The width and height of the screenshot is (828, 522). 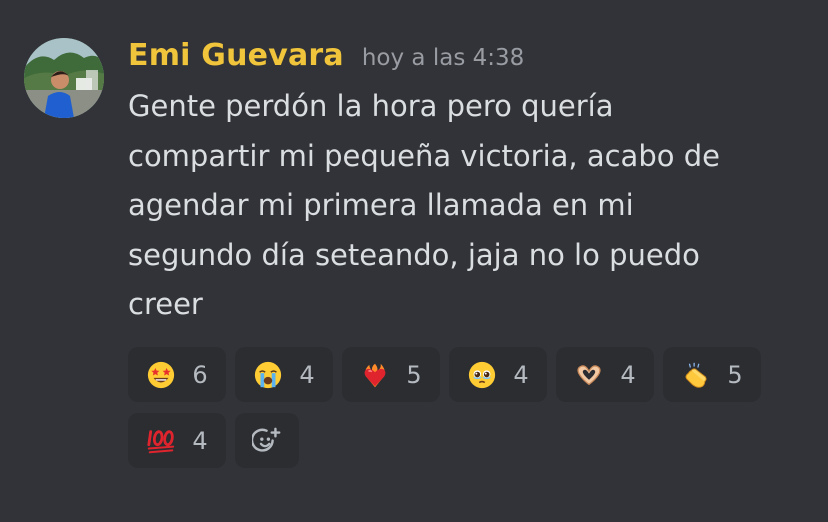 What do you see at coordinates (177, 374) in the screenshot?
I see `reaction-star-struck: 6` at bounding box center [177, 374].